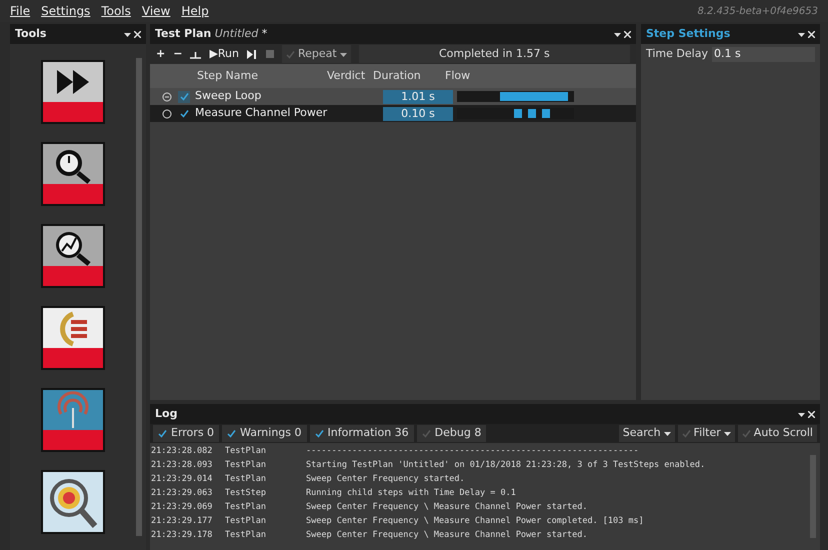 The width and height of the screenshot is (828, 550). I want to click on filter-toggle: Errors 0, so click(186, 433).